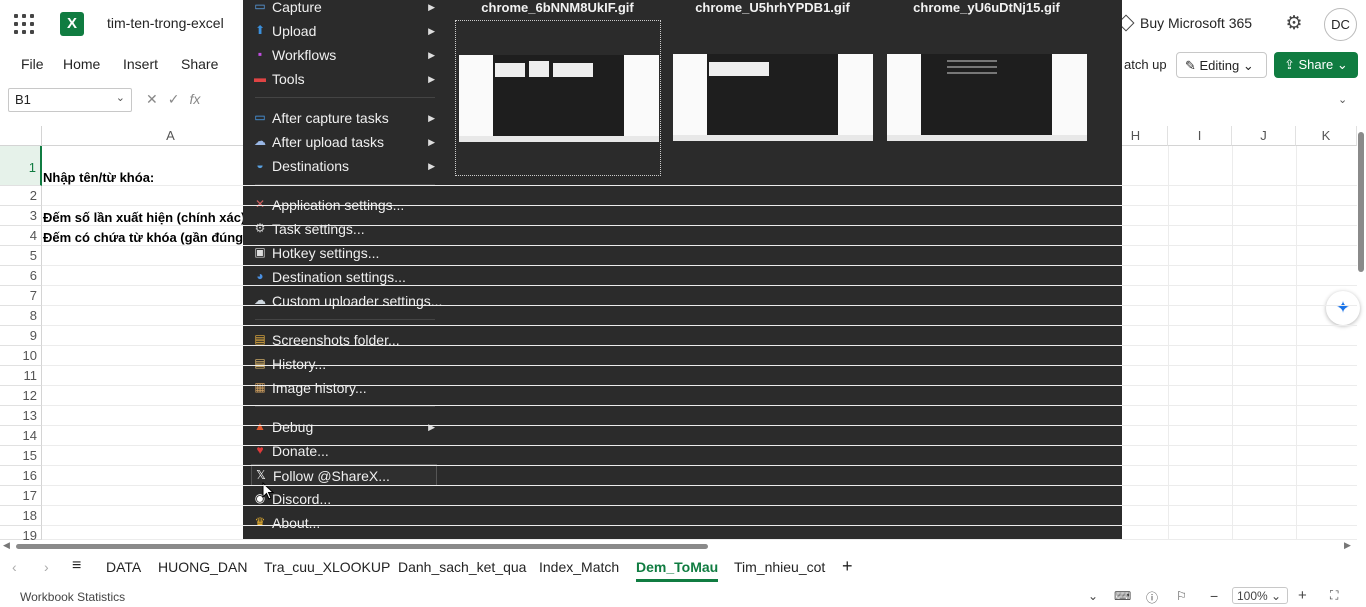 Image resolution: width=1366 pixels, height=607 pixels. Describe the element at coordinates (327, 567) in the screenshot. I see `sheet-tab-tra-cuu-xlookup: Tra_cuu_XLOOKUP` at that location.